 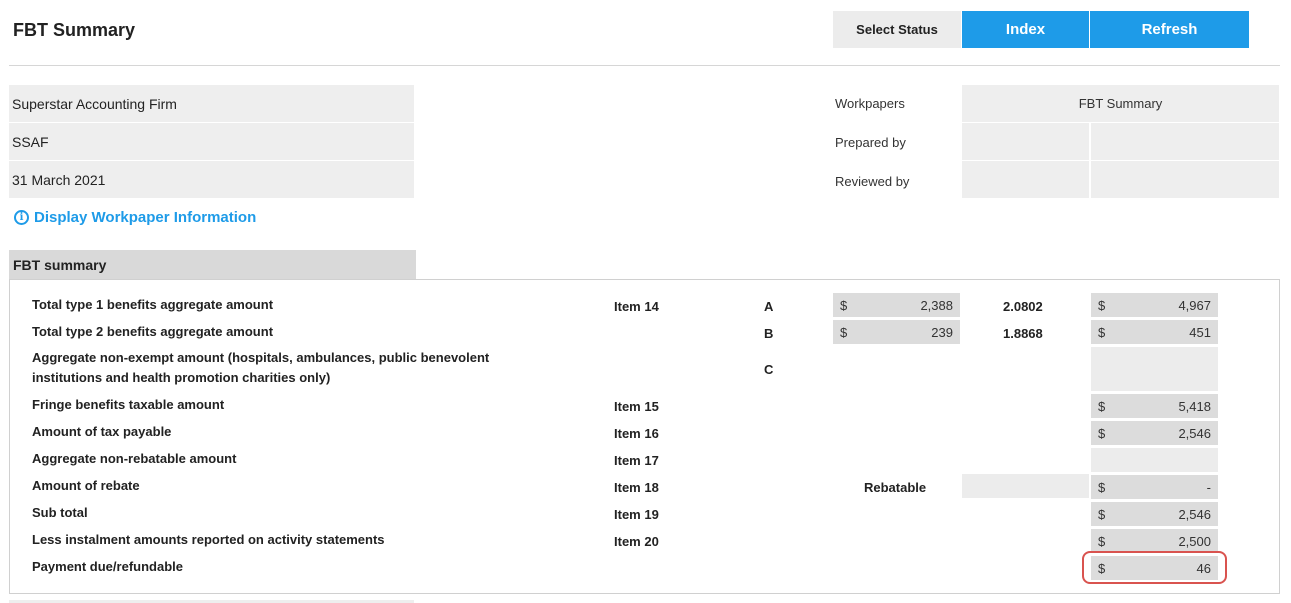 What do you see at coordinates (153, 304) in the screenshot?
I see `row-label-type1: Total type 1 benefits aggregate amount` at bounding box center [153, 304].